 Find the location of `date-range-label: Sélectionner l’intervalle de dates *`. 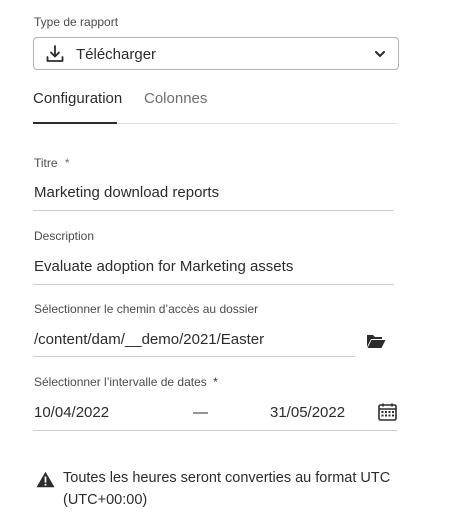

date-range-label: Sélectionner l’intervalle de dates * is located at coordinates (126, 382).